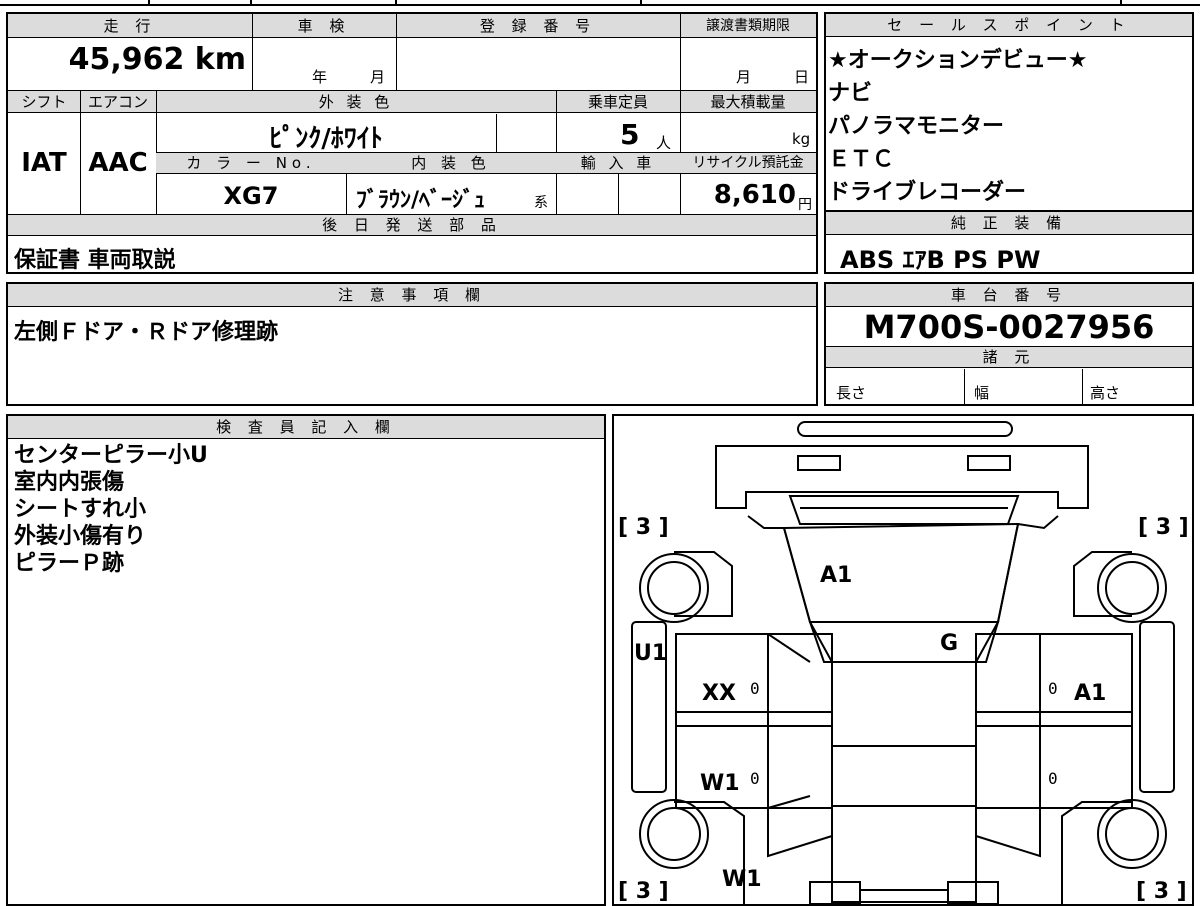 The image size is (1200, 906). Describe the element at coordinates (940, 260) in the screenshot. I see `equipment-value: ABS ｴｱB PS PW` at that location.